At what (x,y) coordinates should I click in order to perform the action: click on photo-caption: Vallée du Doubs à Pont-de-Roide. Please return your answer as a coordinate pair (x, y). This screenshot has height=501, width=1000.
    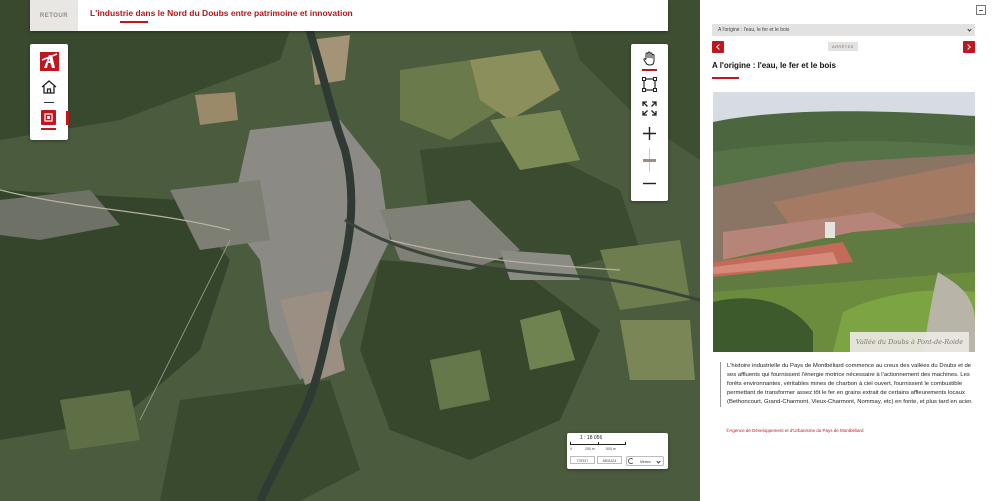
    Looking at the image, I should click on (909, 342).